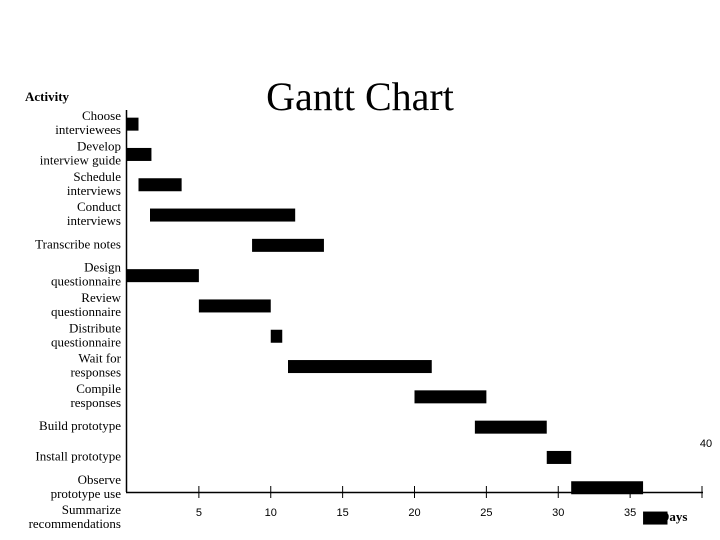 The height and width of the screenshot is (540, 720). I want to click on x-tick-label: 30, so click(558, 513).